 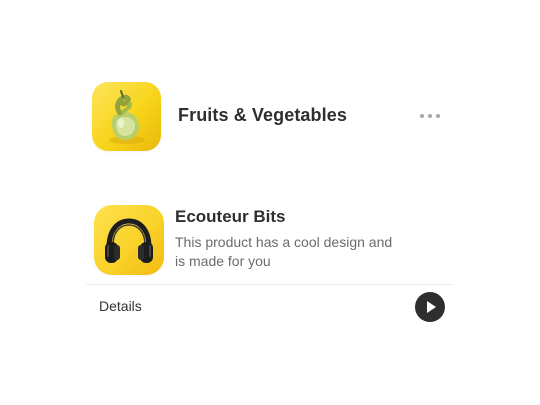 I want to click on pear-fruit-icon, so click(x=126, y=116).